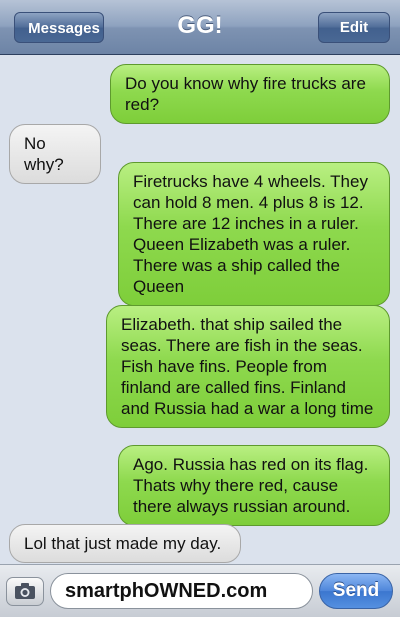 This screenshot has height=617, width=400. What do you see at coordinates (356, 591) in the screenshot?
I see `send-button: Send` at bounding box center [356, 591].